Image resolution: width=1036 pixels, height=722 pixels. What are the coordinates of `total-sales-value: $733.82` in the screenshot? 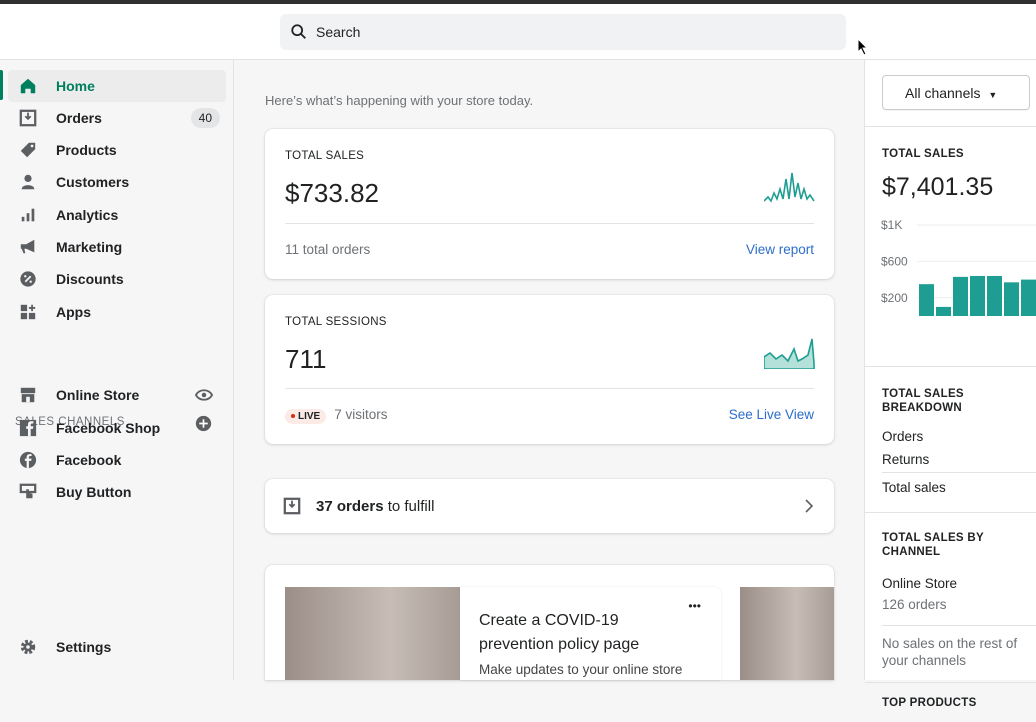 It's located at (332, 193).